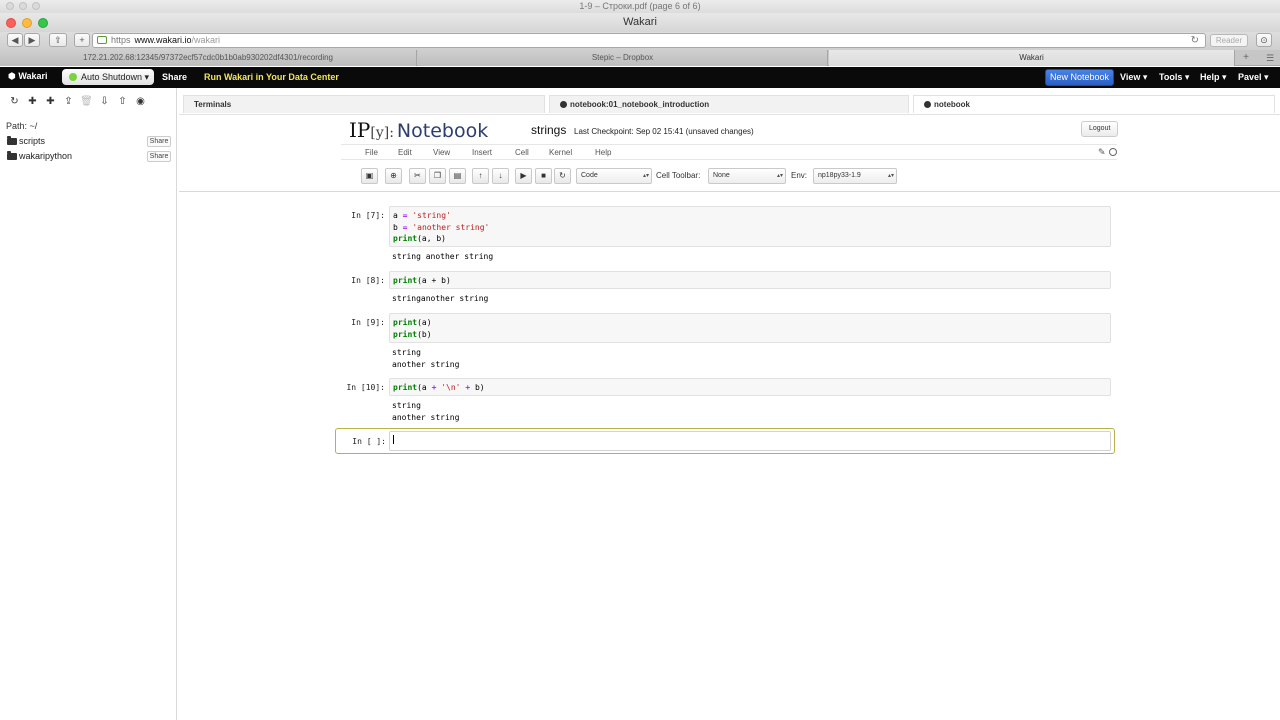 The width and height of the screenshot is (1280, 720). I want to click on cell-input: print(a) print(b), so click(750, 328).